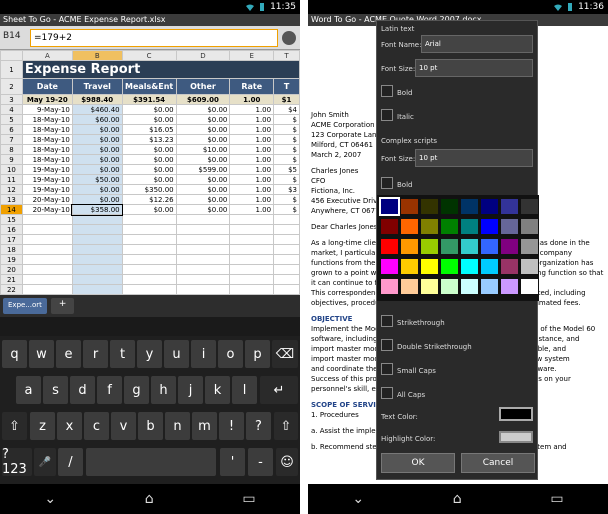  I want to click on row-header: 3, so click(11, 99).